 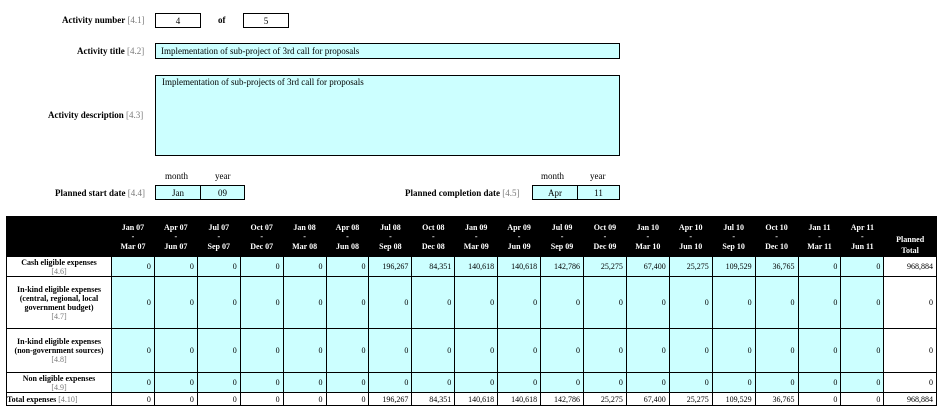 What do you see at coordinates (862, 246) in the screenshot?
I see `period-end: Jun 11` at bounding box center [862, 246].